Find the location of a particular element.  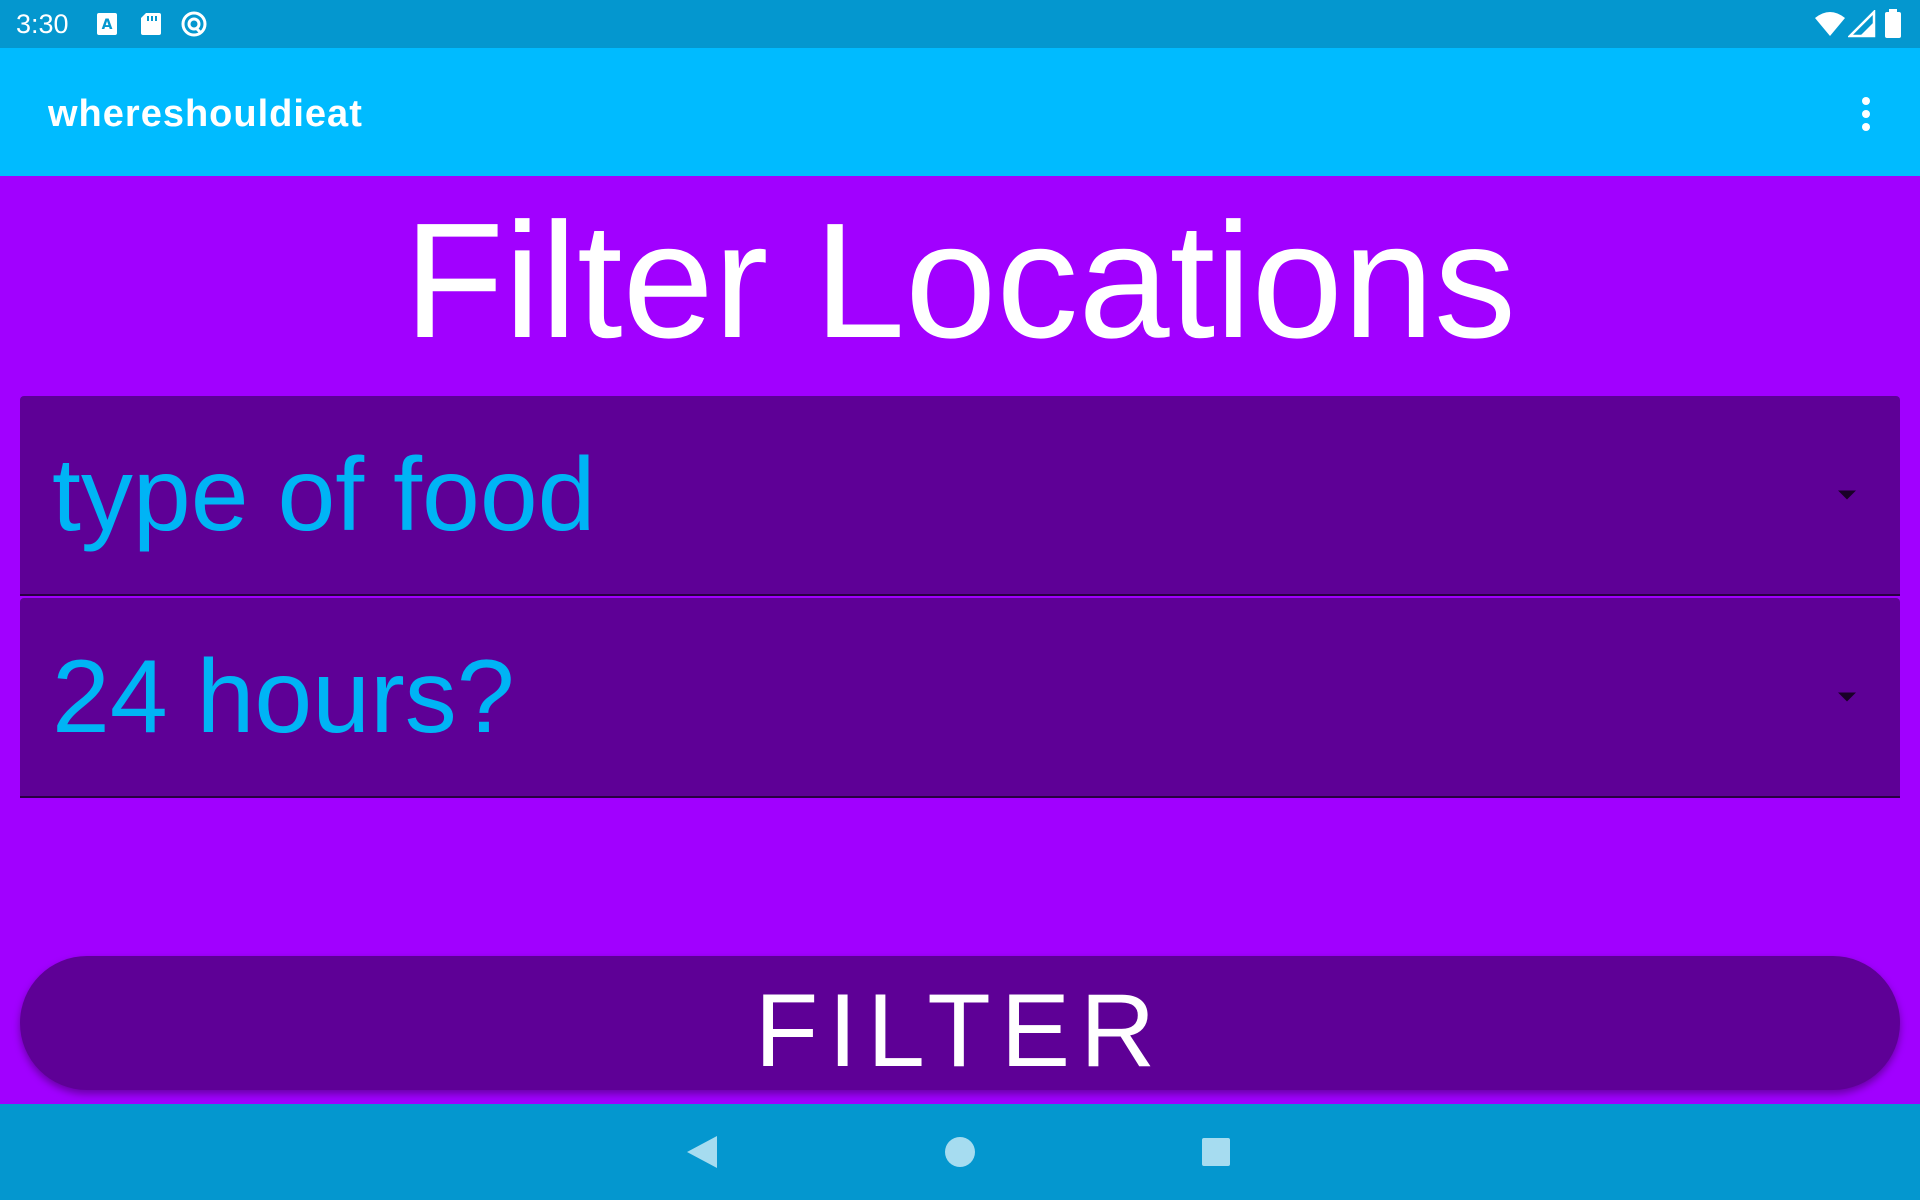

home-icon is located at coordinates (960, 1152).